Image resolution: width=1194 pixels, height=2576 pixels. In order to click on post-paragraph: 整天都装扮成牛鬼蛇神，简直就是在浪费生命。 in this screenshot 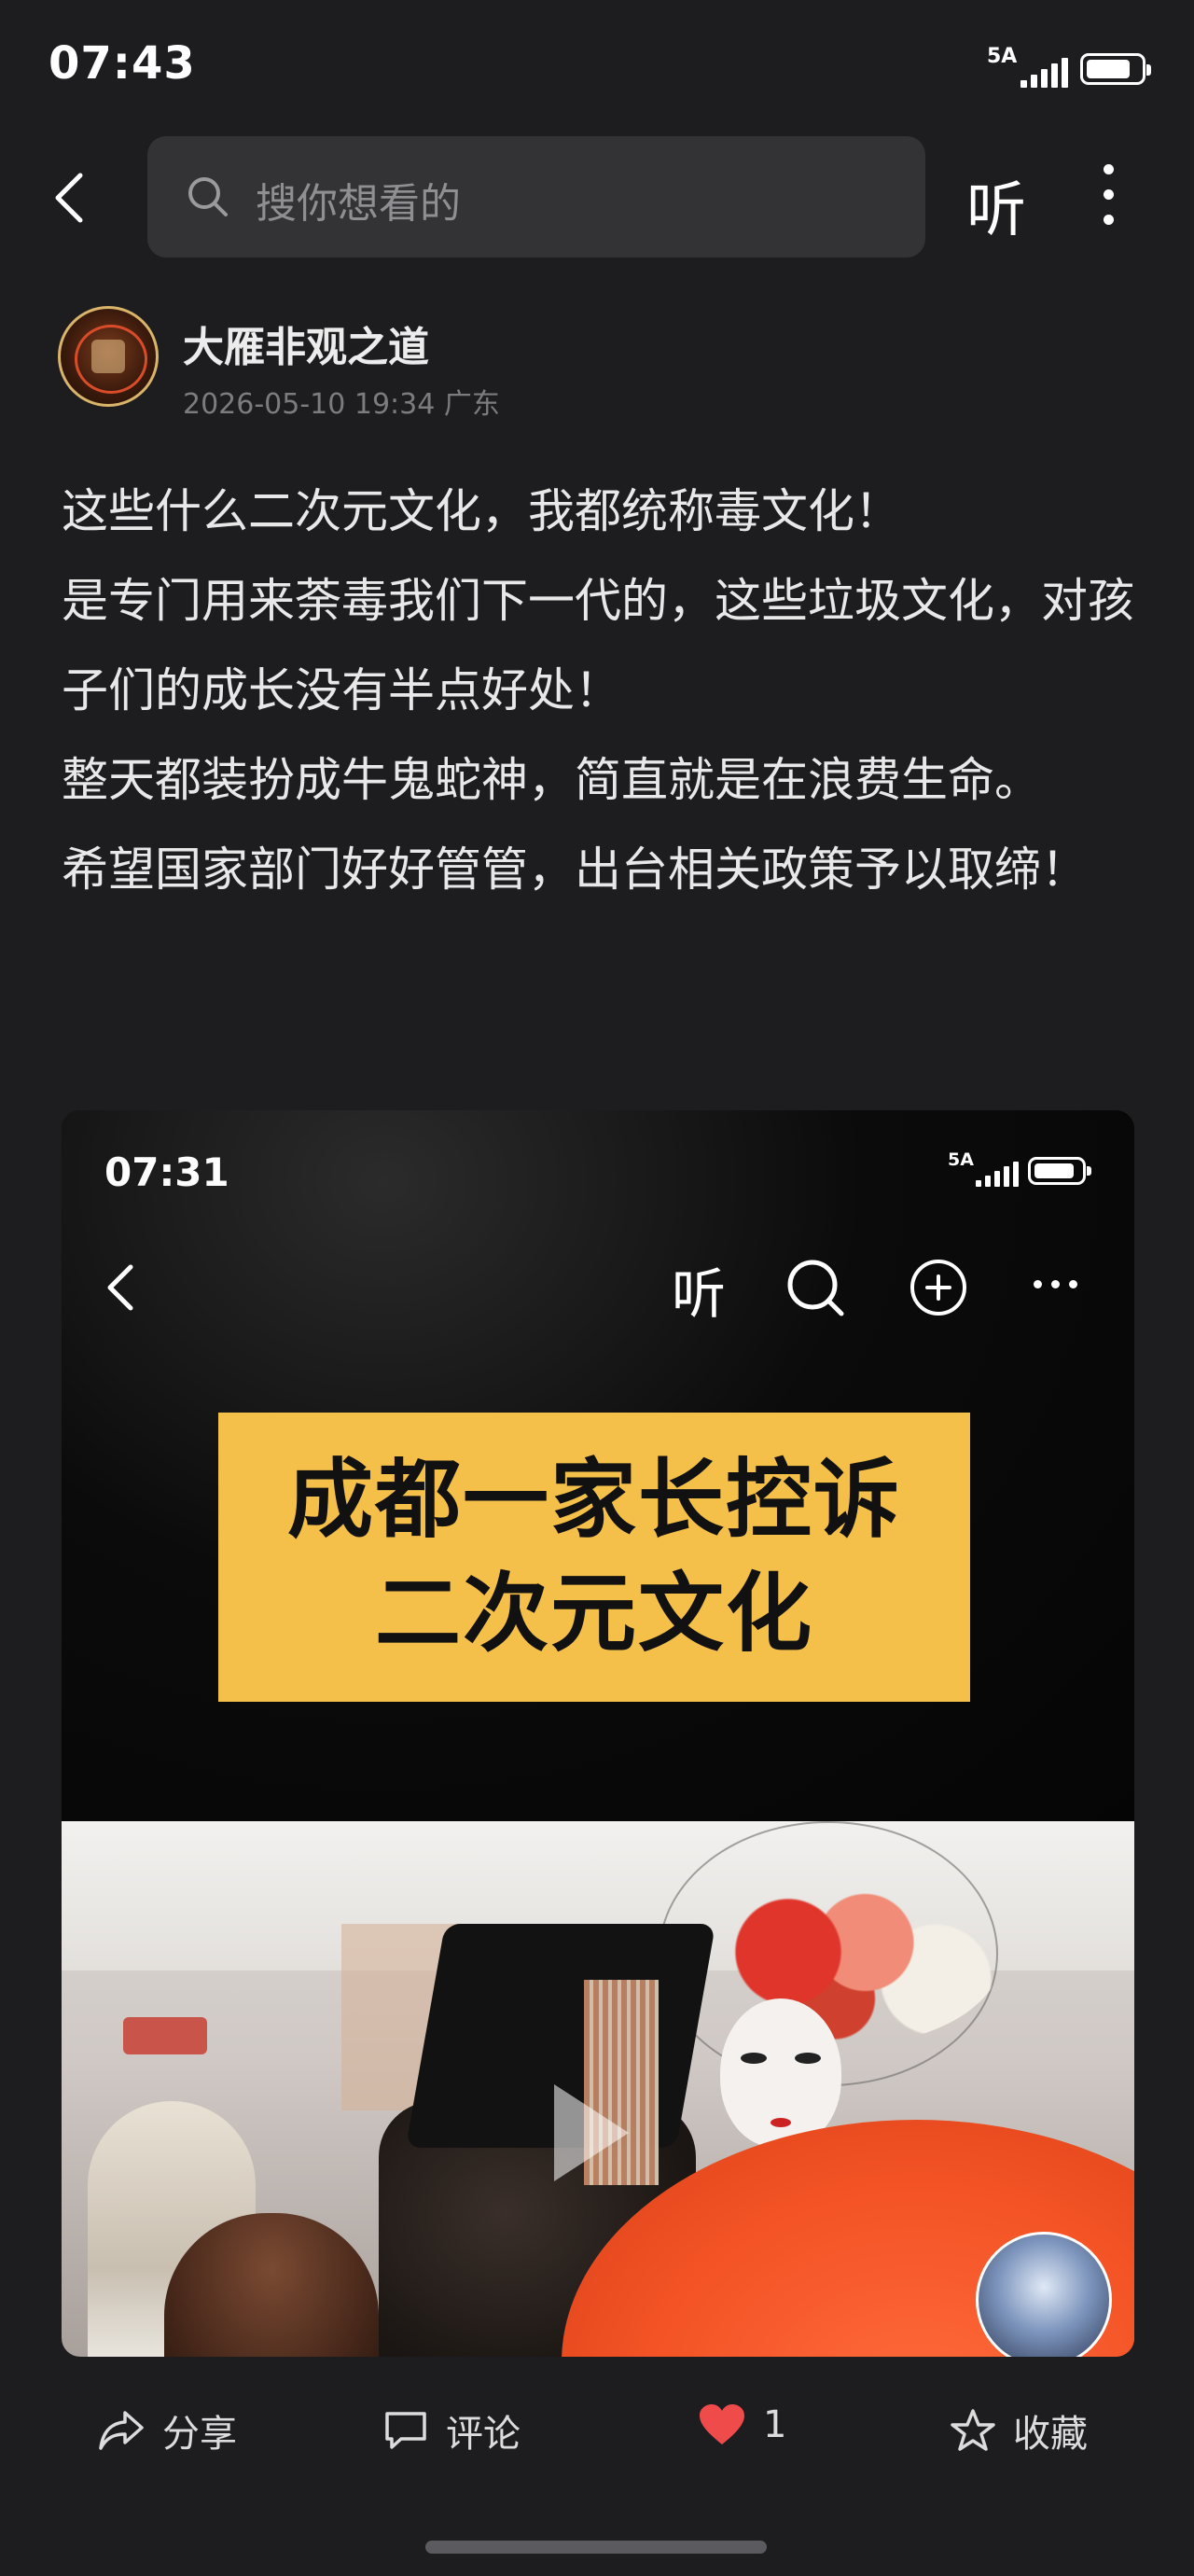, I will do `click(551, 780)`.